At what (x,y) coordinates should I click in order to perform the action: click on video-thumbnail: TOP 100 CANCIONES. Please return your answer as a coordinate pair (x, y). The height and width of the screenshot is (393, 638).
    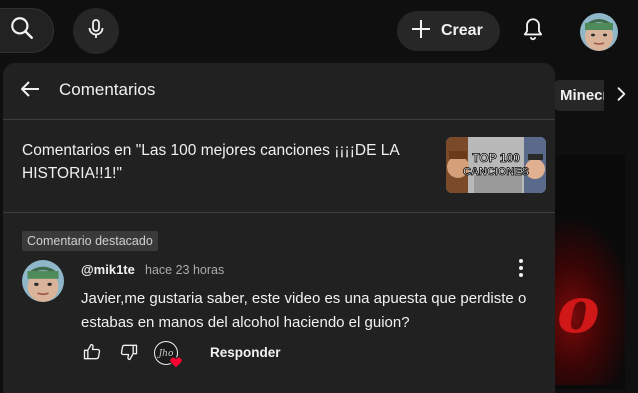
    Looking at the image, I should click on (496, 165).